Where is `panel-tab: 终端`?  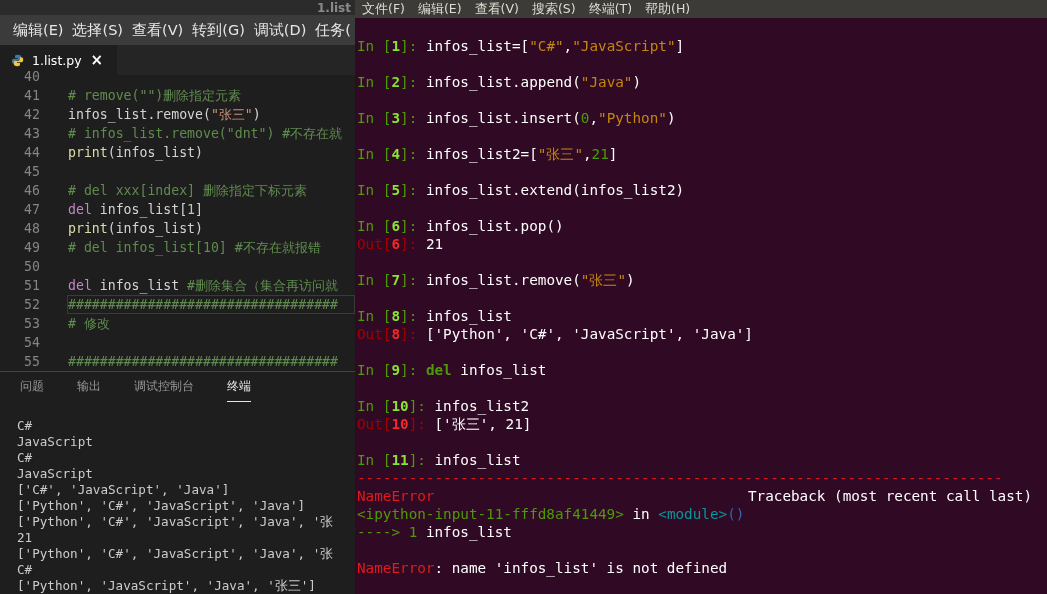 panel-tab: 终端 is located at coordinates (239, 390).